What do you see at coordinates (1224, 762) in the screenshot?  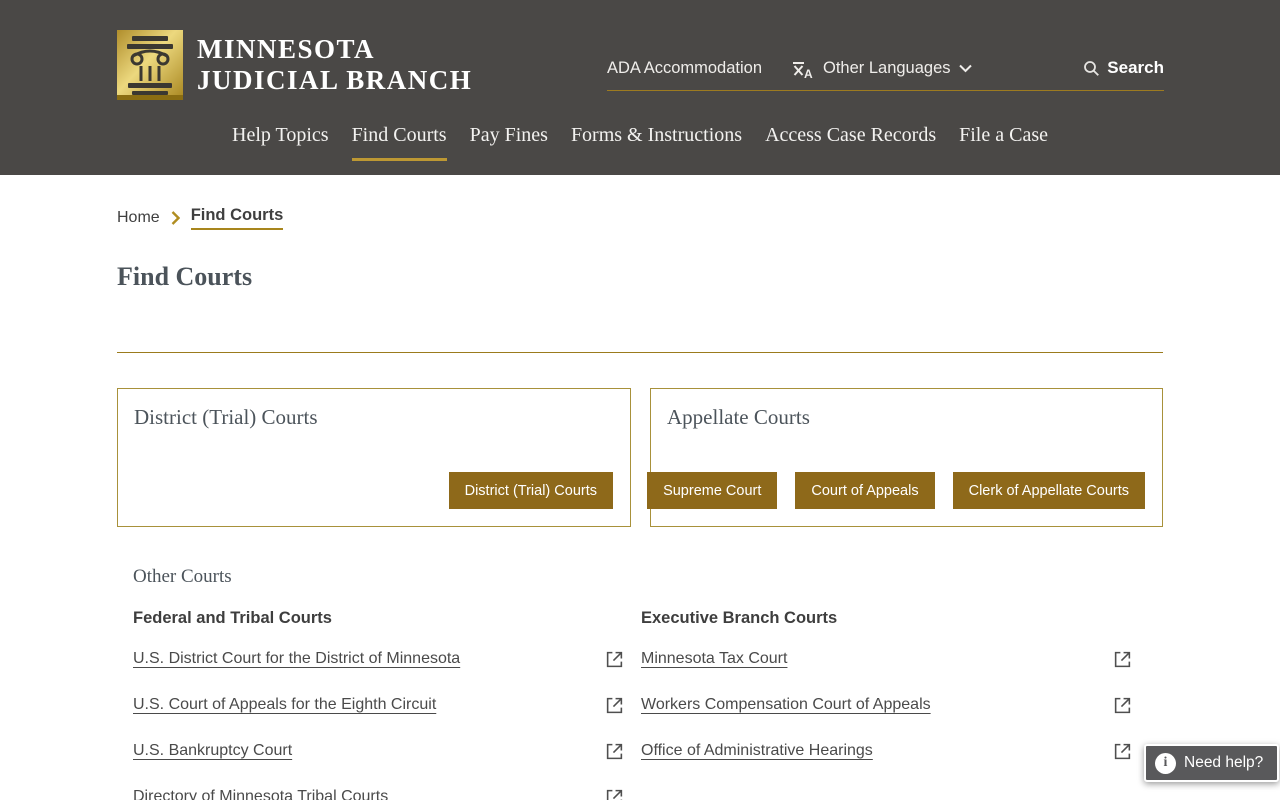 I see `need-help-label: Need help?` at bounding box center [1224, 762].